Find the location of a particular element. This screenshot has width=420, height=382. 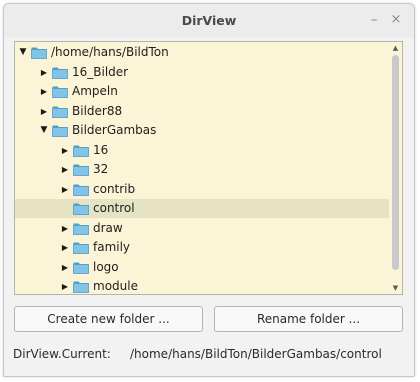

tree-row: ▼ BilderGambas is located at coordinates (202, 130).